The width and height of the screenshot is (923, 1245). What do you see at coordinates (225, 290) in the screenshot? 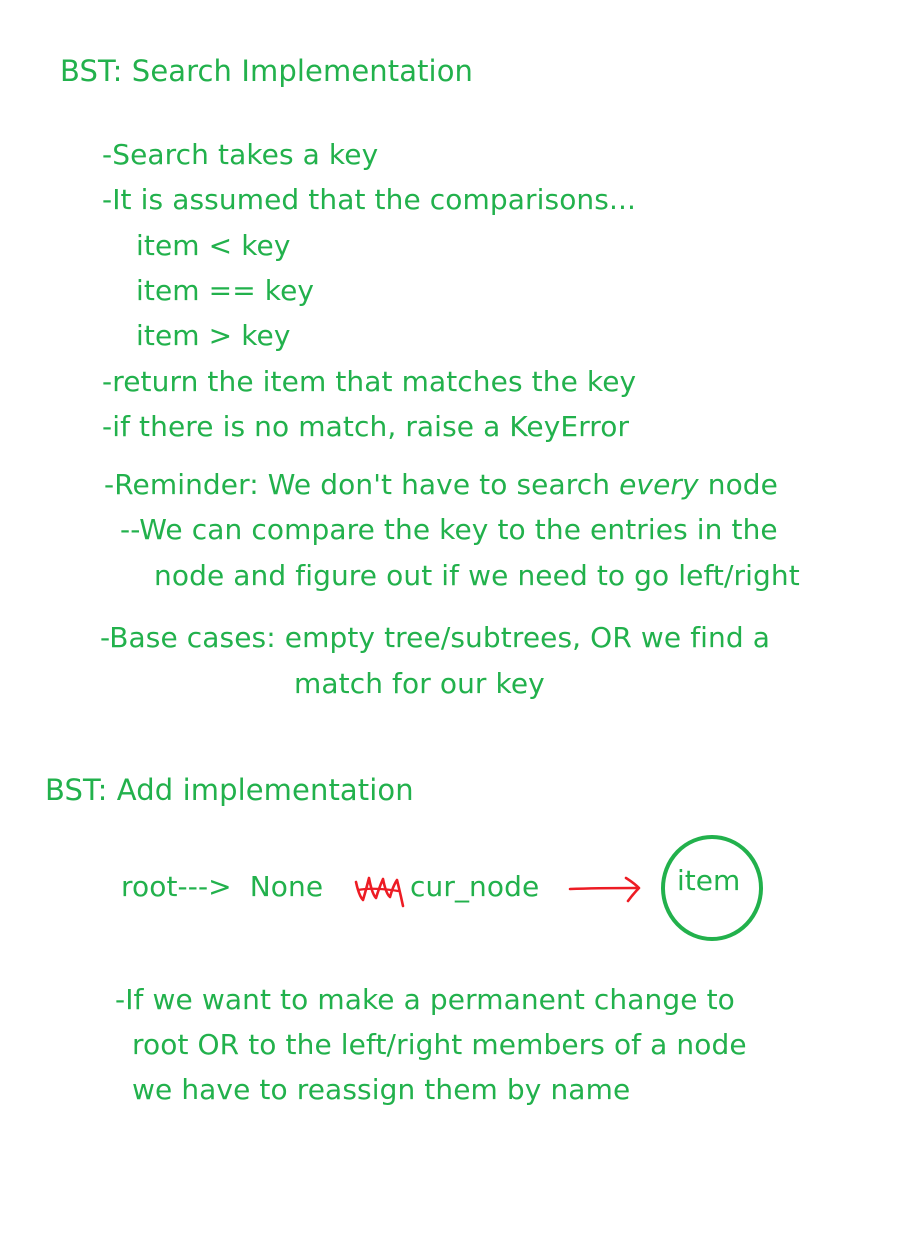
I see `comparison-equal-line: item == key` at bounding box center [225, 290].